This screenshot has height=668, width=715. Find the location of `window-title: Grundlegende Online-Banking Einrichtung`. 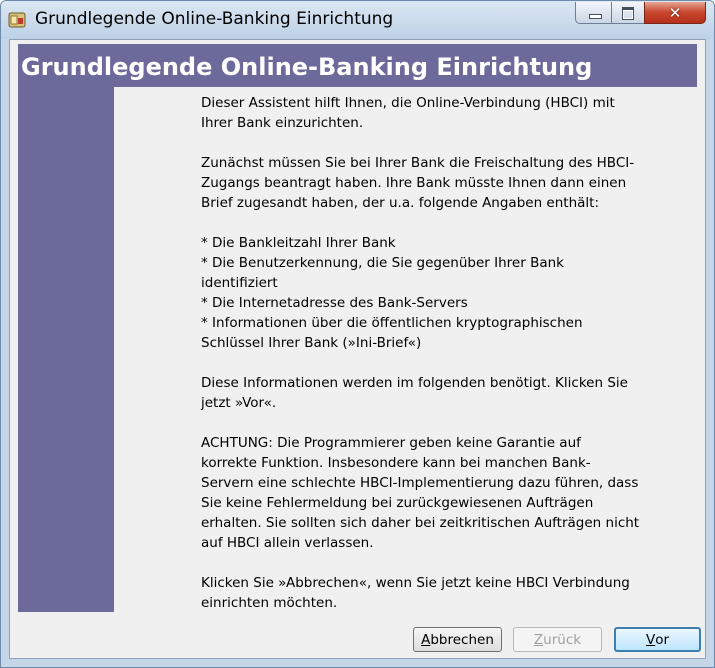

window-title: Grundlegende Online-Banking Einrichtung is located at coordinates (214, 19).